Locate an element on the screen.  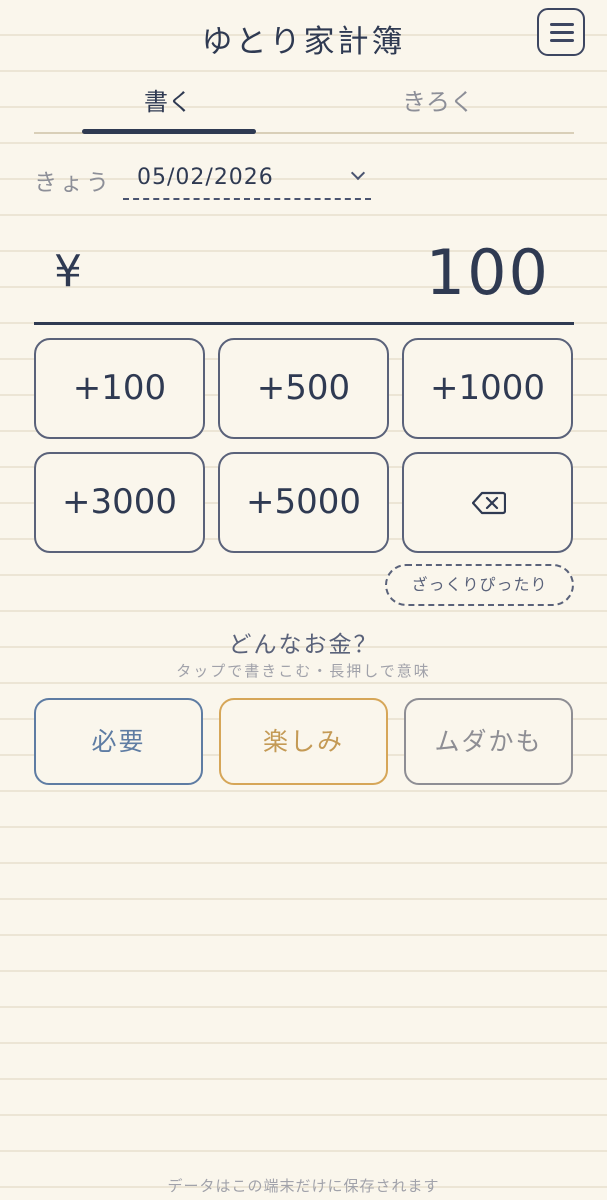
storage-notice: データはこの端末だけに保存されます is located at coordinates (303, 1186).